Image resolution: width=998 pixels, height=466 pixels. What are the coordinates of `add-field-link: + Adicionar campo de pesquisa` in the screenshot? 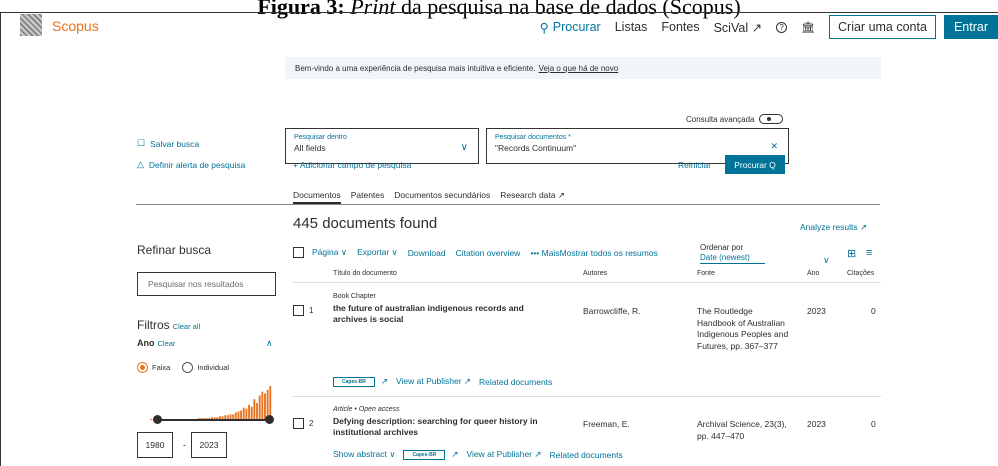 It's located at (352, 165).